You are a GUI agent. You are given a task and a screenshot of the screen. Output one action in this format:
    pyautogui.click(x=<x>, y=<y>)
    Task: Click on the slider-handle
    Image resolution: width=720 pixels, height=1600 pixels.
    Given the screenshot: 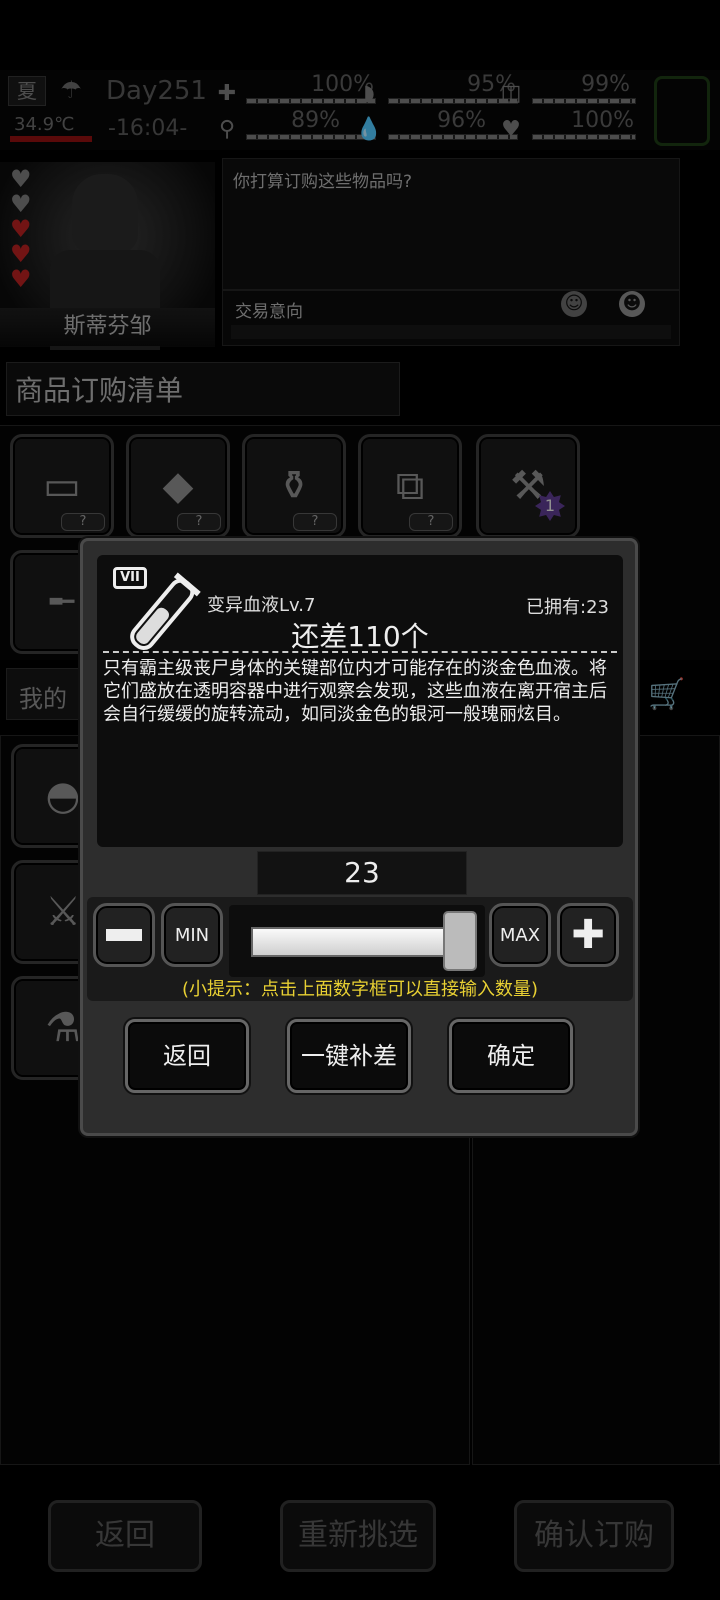 What is the action you would take?
    pyautogui.click(x=460, y=941)
    